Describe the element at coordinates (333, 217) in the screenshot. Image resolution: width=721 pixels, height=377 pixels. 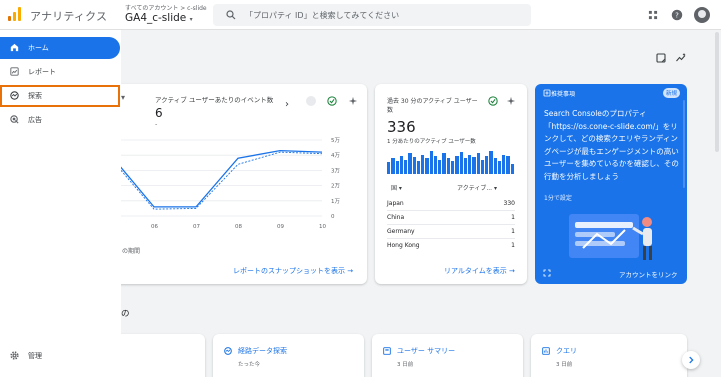
I see `y-tick-label: 0` at that location.